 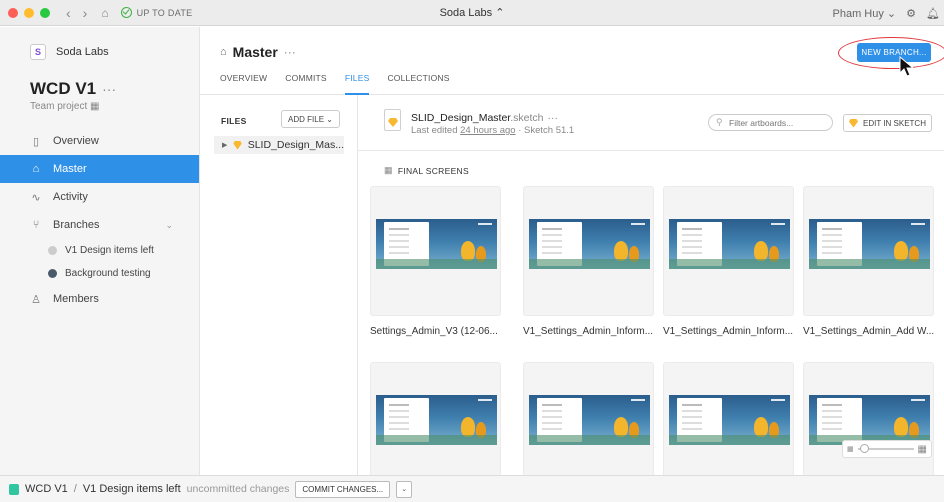 What do you see at coordinates (306, 82) in the screenshot?
I see `tab-commits: COMMITS` at bounding box center [306, 82].